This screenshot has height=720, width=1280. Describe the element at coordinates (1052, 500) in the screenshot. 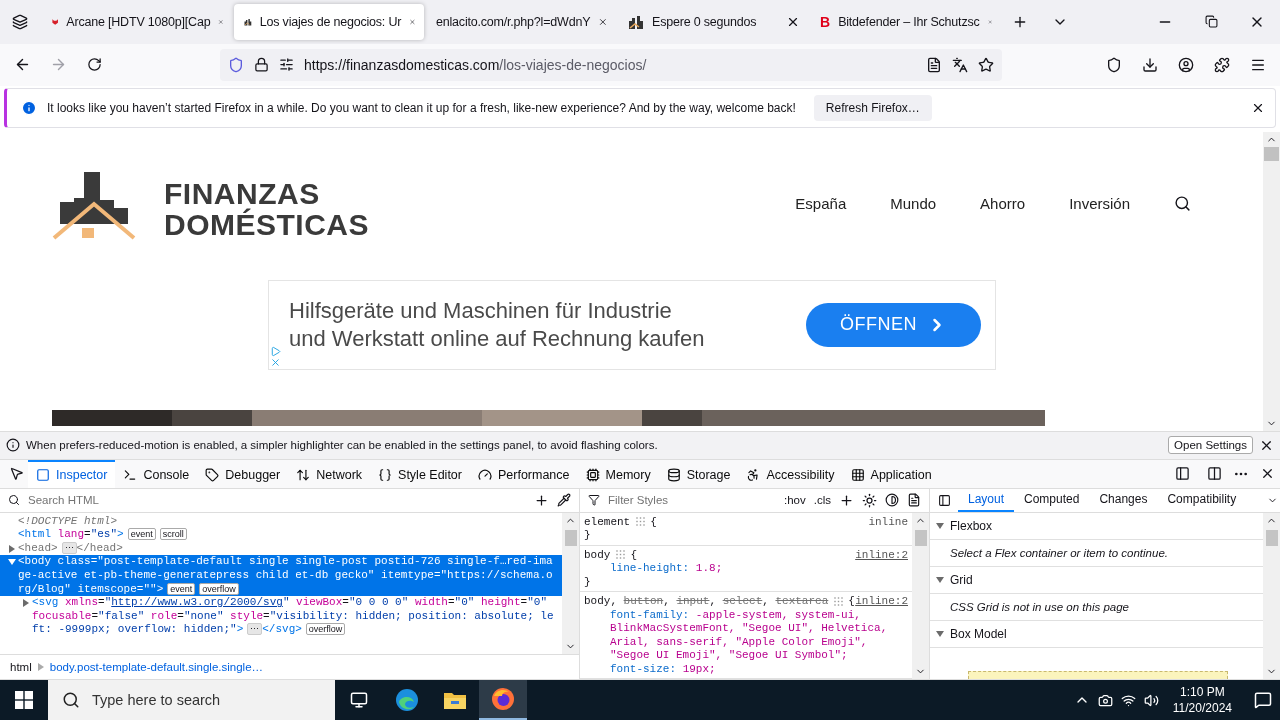

I see `sidebar-tab: Computed` at that location.